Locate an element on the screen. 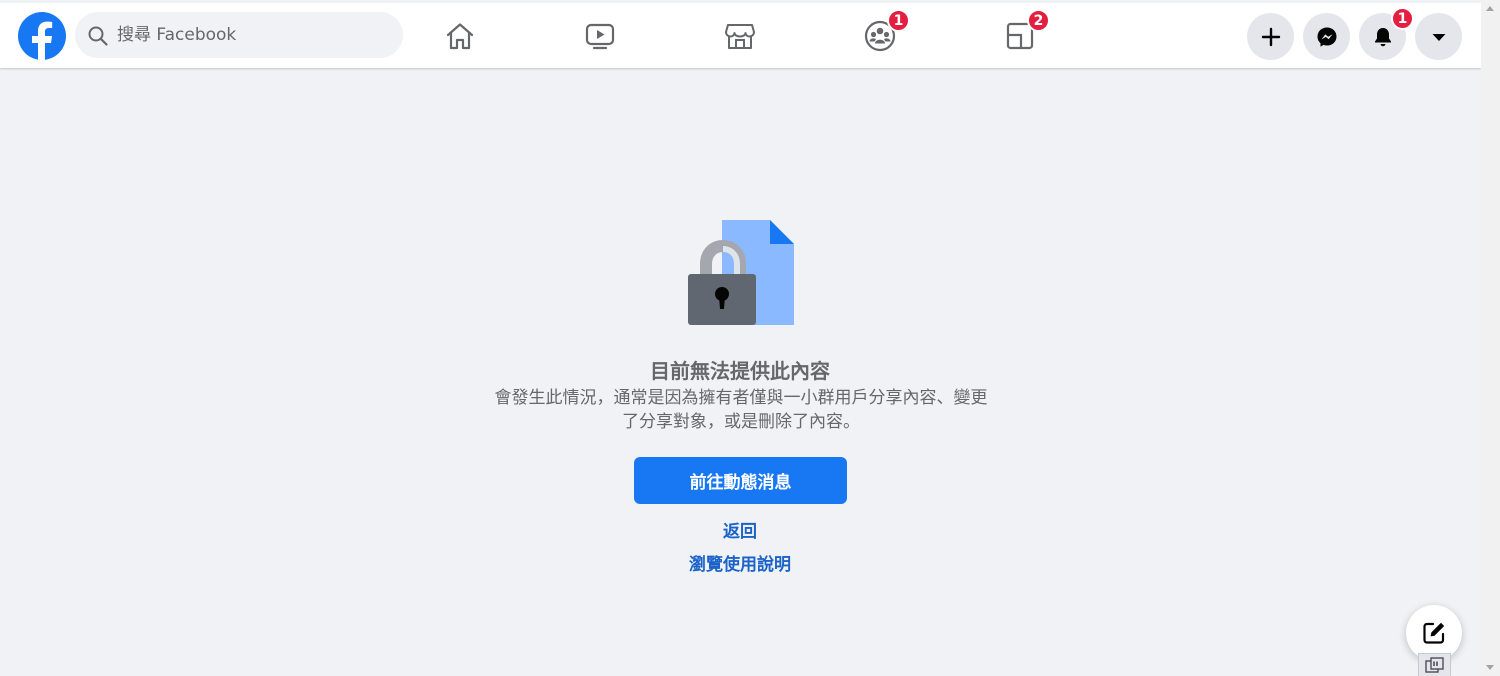  search-bar is located at coordinates (239, 35).